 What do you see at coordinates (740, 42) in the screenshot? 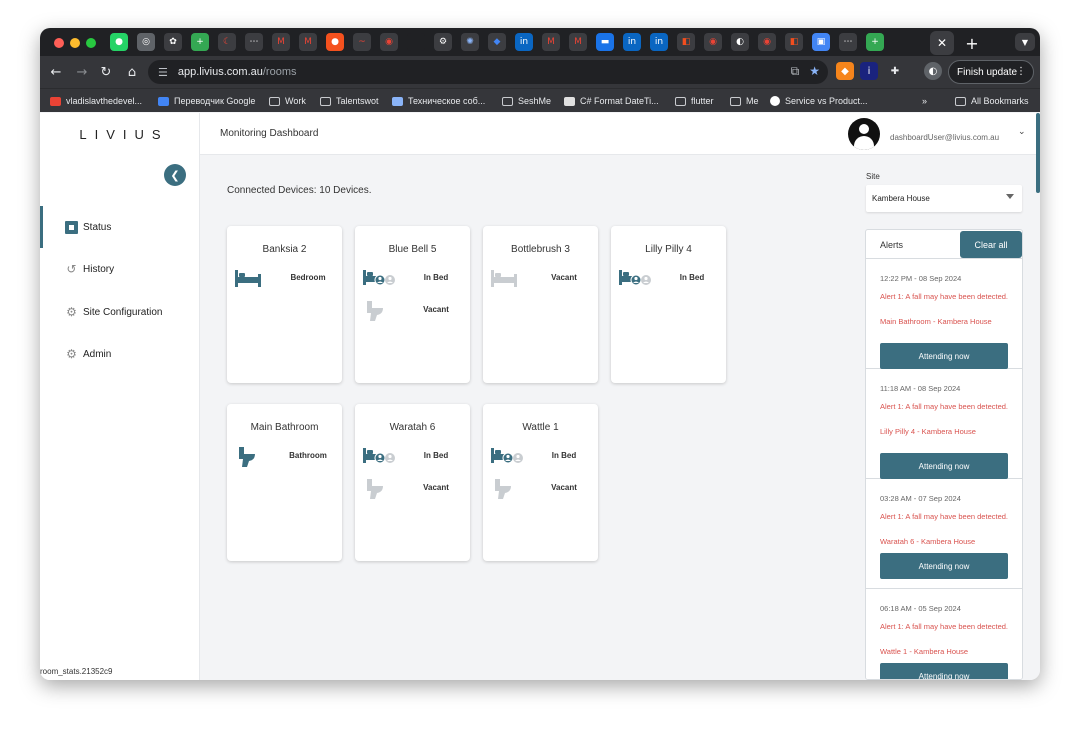
I see `tab-icon: ◐` at bounding box center [740, 42].